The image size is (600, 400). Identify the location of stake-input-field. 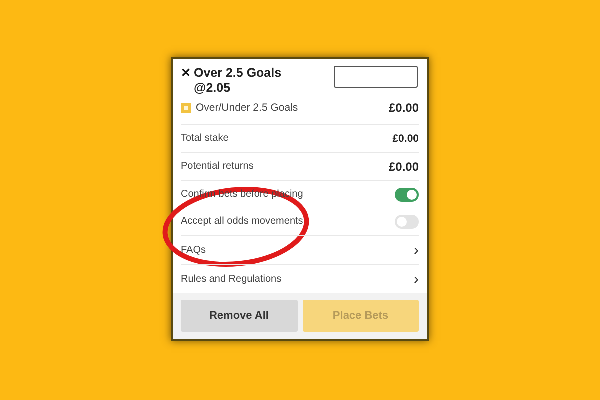
(376, 77).